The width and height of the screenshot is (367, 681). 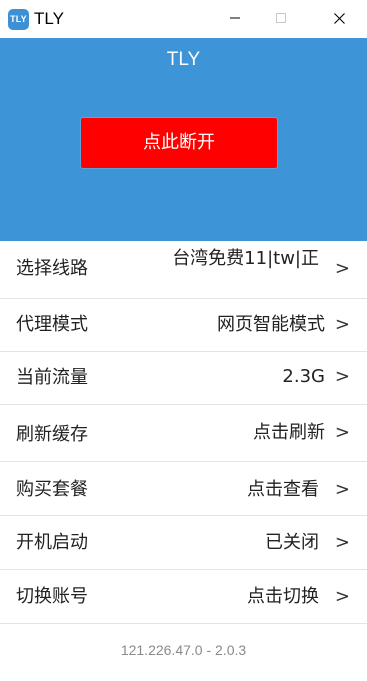 What do you see at coordinates (183, 378) in the screenshot?
I see `settings-row-traffic: 当前流量 2.3G >` at bounding box center [183, 378].